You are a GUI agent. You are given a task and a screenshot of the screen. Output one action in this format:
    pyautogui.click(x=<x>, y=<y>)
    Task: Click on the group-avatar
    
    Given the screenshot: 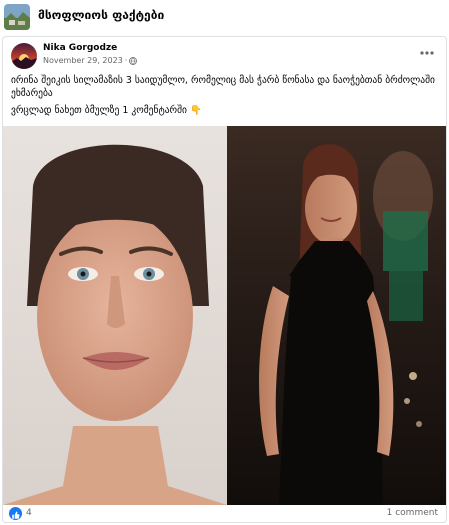 What is the action you would take?
    pyautogui.click(x=17, y=17)
    